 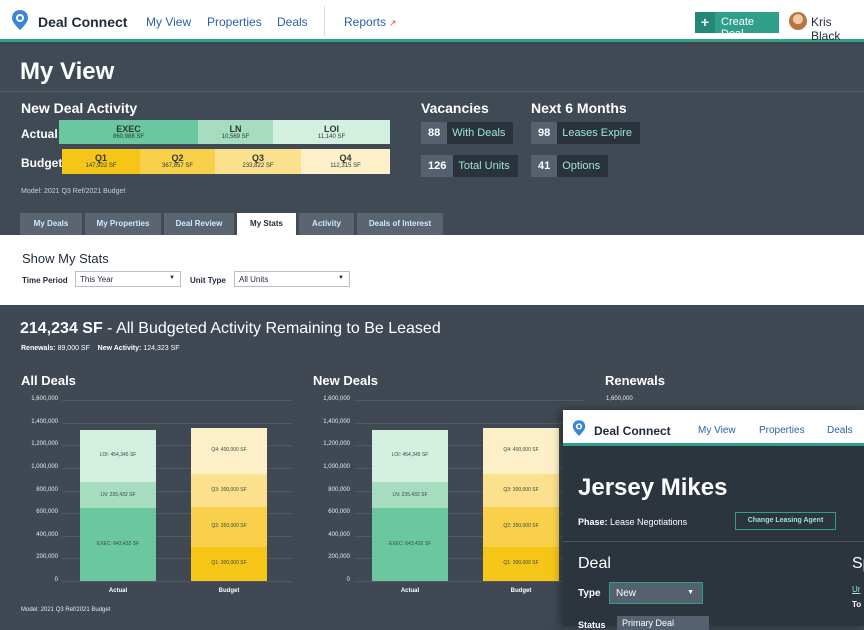 I want to click on overlay-nav-properties: Properties, so click(x=782, y=430).